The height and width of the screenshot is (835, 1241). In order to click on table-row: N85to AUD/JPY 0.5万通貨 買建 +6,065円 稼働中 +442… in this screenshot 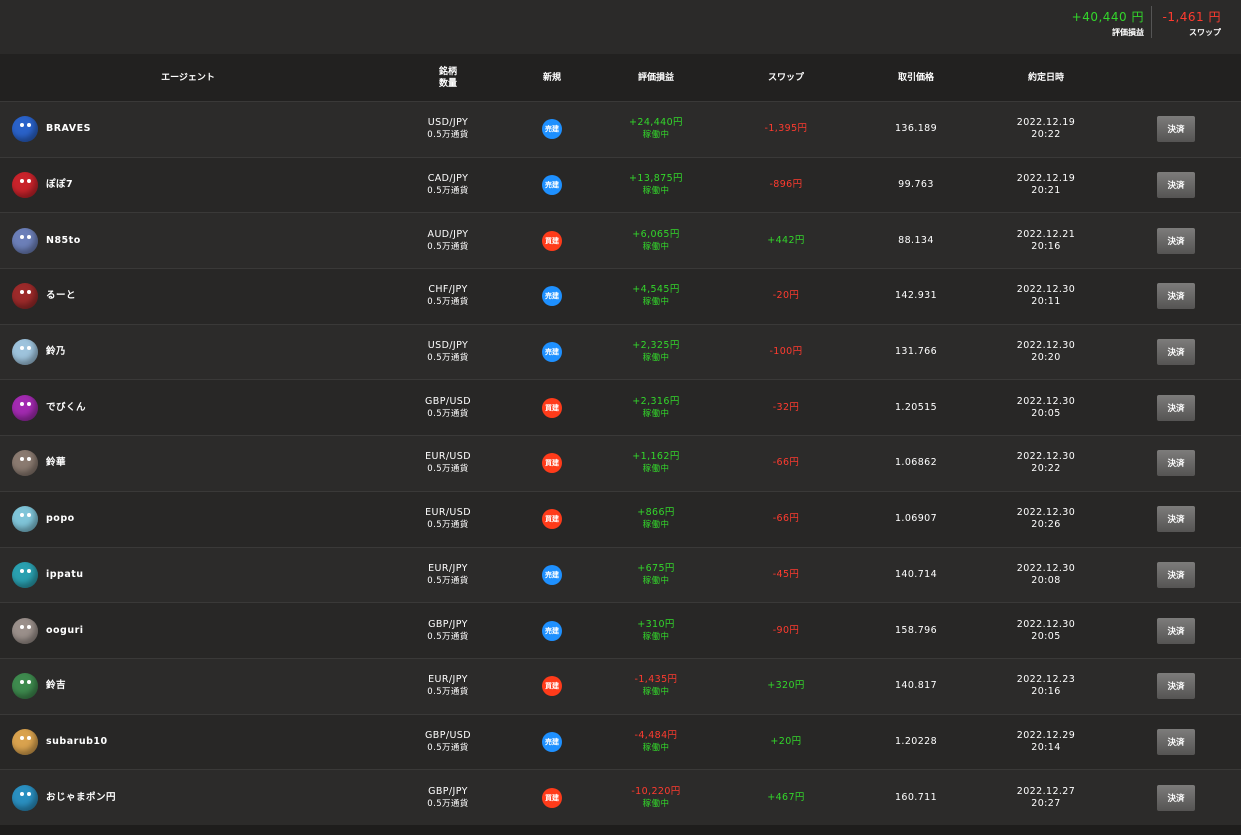, I will do `click(620, 240)`.